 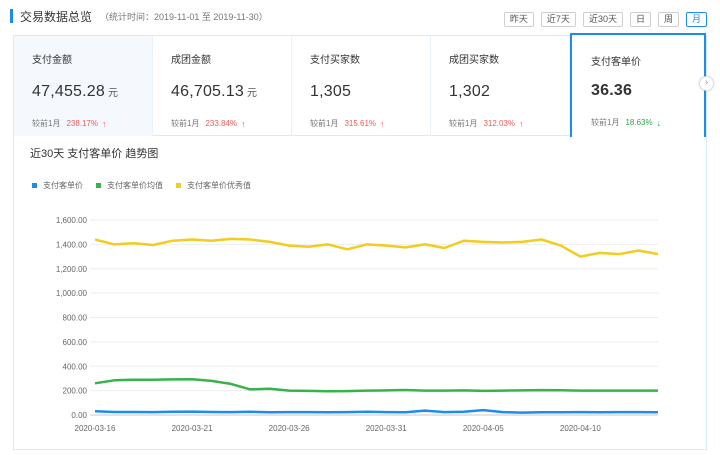 I want to click on x-tick-label: 2020-04-10, so click(x=580, y=428).